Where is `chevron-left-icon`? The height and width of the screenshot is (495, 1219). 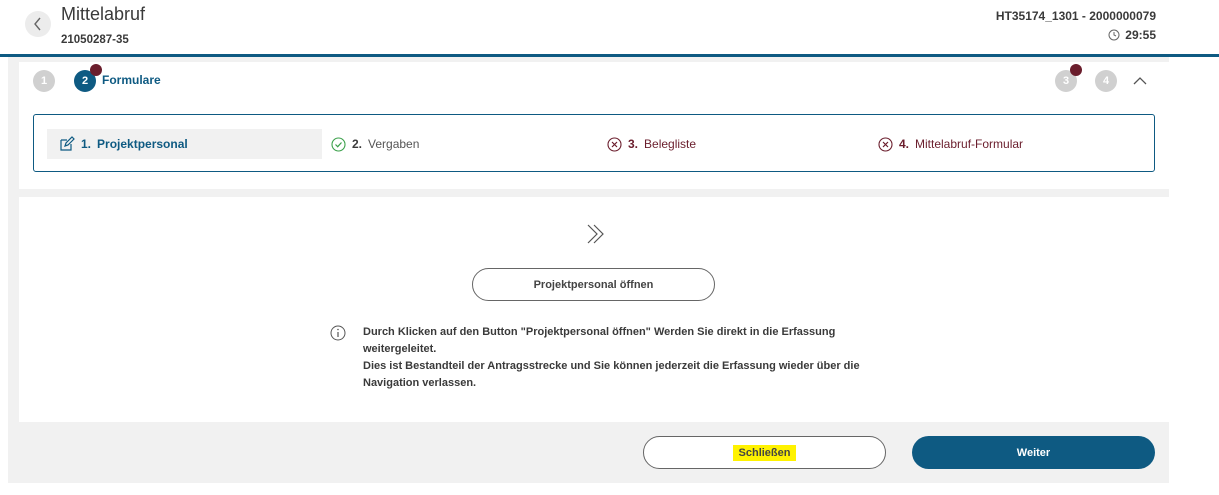 chevron-left-icon is located at coordinates (37, 24).